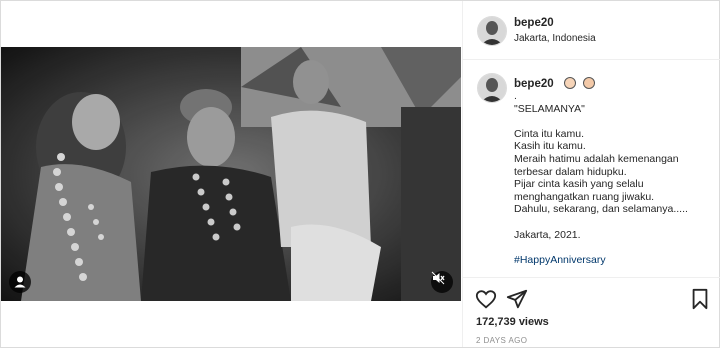 The width and height of the screenshot is (720, 348). Describe the element at coordinates (549, 133) in the screenshot. I see `caption-line: Cinta itu kamu.` at that location.